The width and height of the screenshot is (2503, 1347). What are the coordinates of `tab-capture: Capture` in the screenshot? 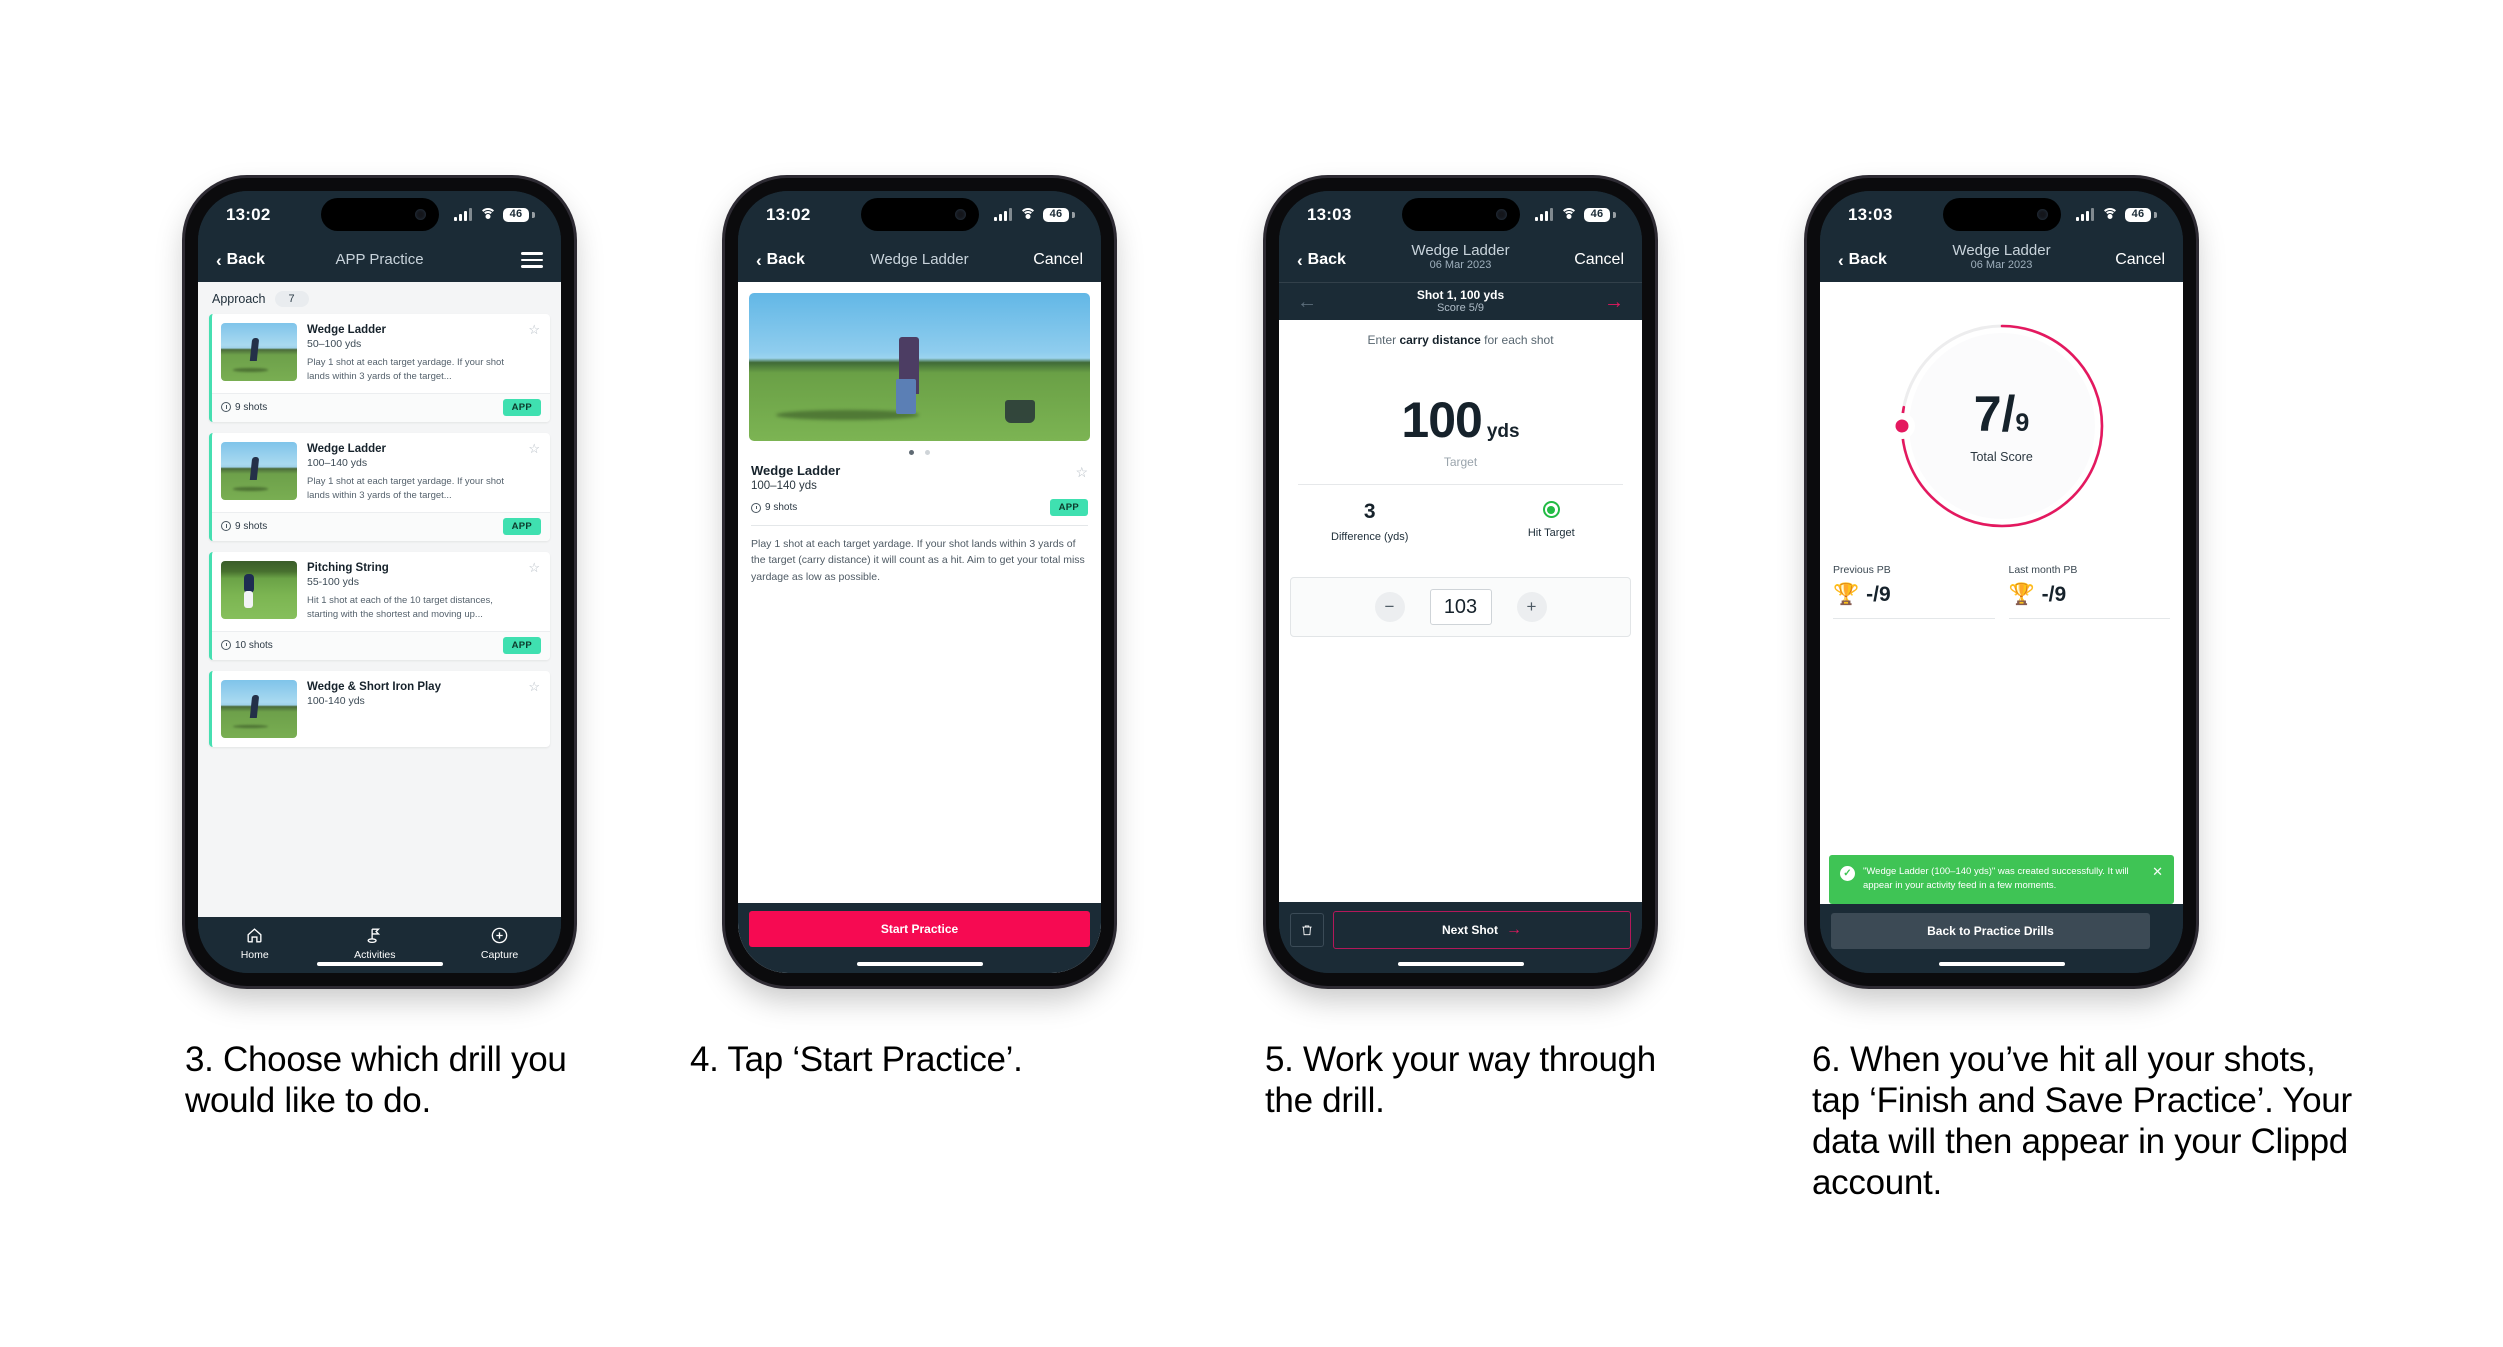 It's located at (499, 943).